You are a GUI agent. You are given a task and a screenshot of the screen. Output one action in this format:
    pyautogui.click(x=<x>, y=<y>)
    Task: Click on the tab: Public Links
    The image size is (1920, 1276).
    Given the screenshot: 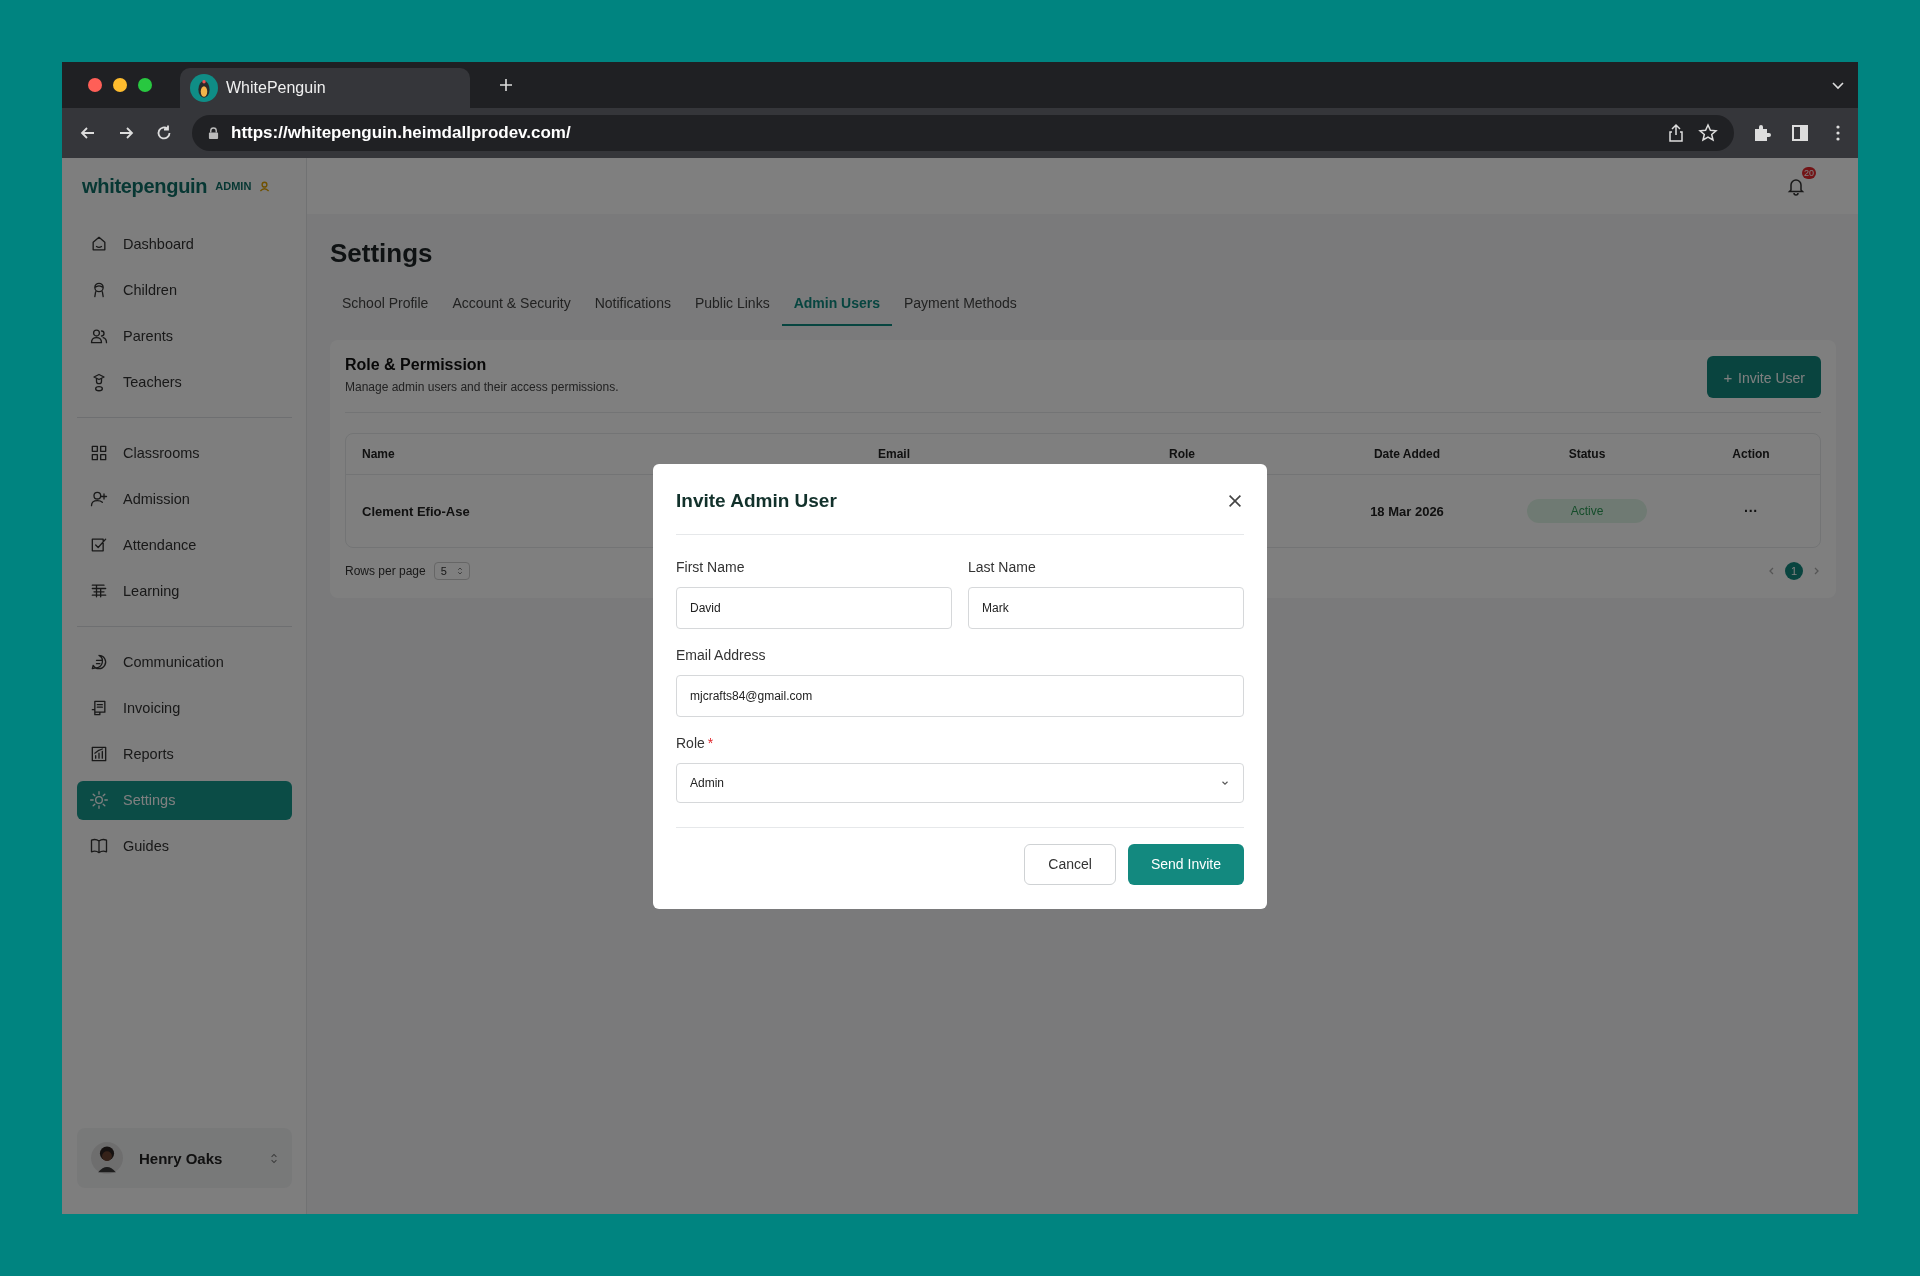 What is the action you would take?
    pyautogui.click(x=732, y=306)
    